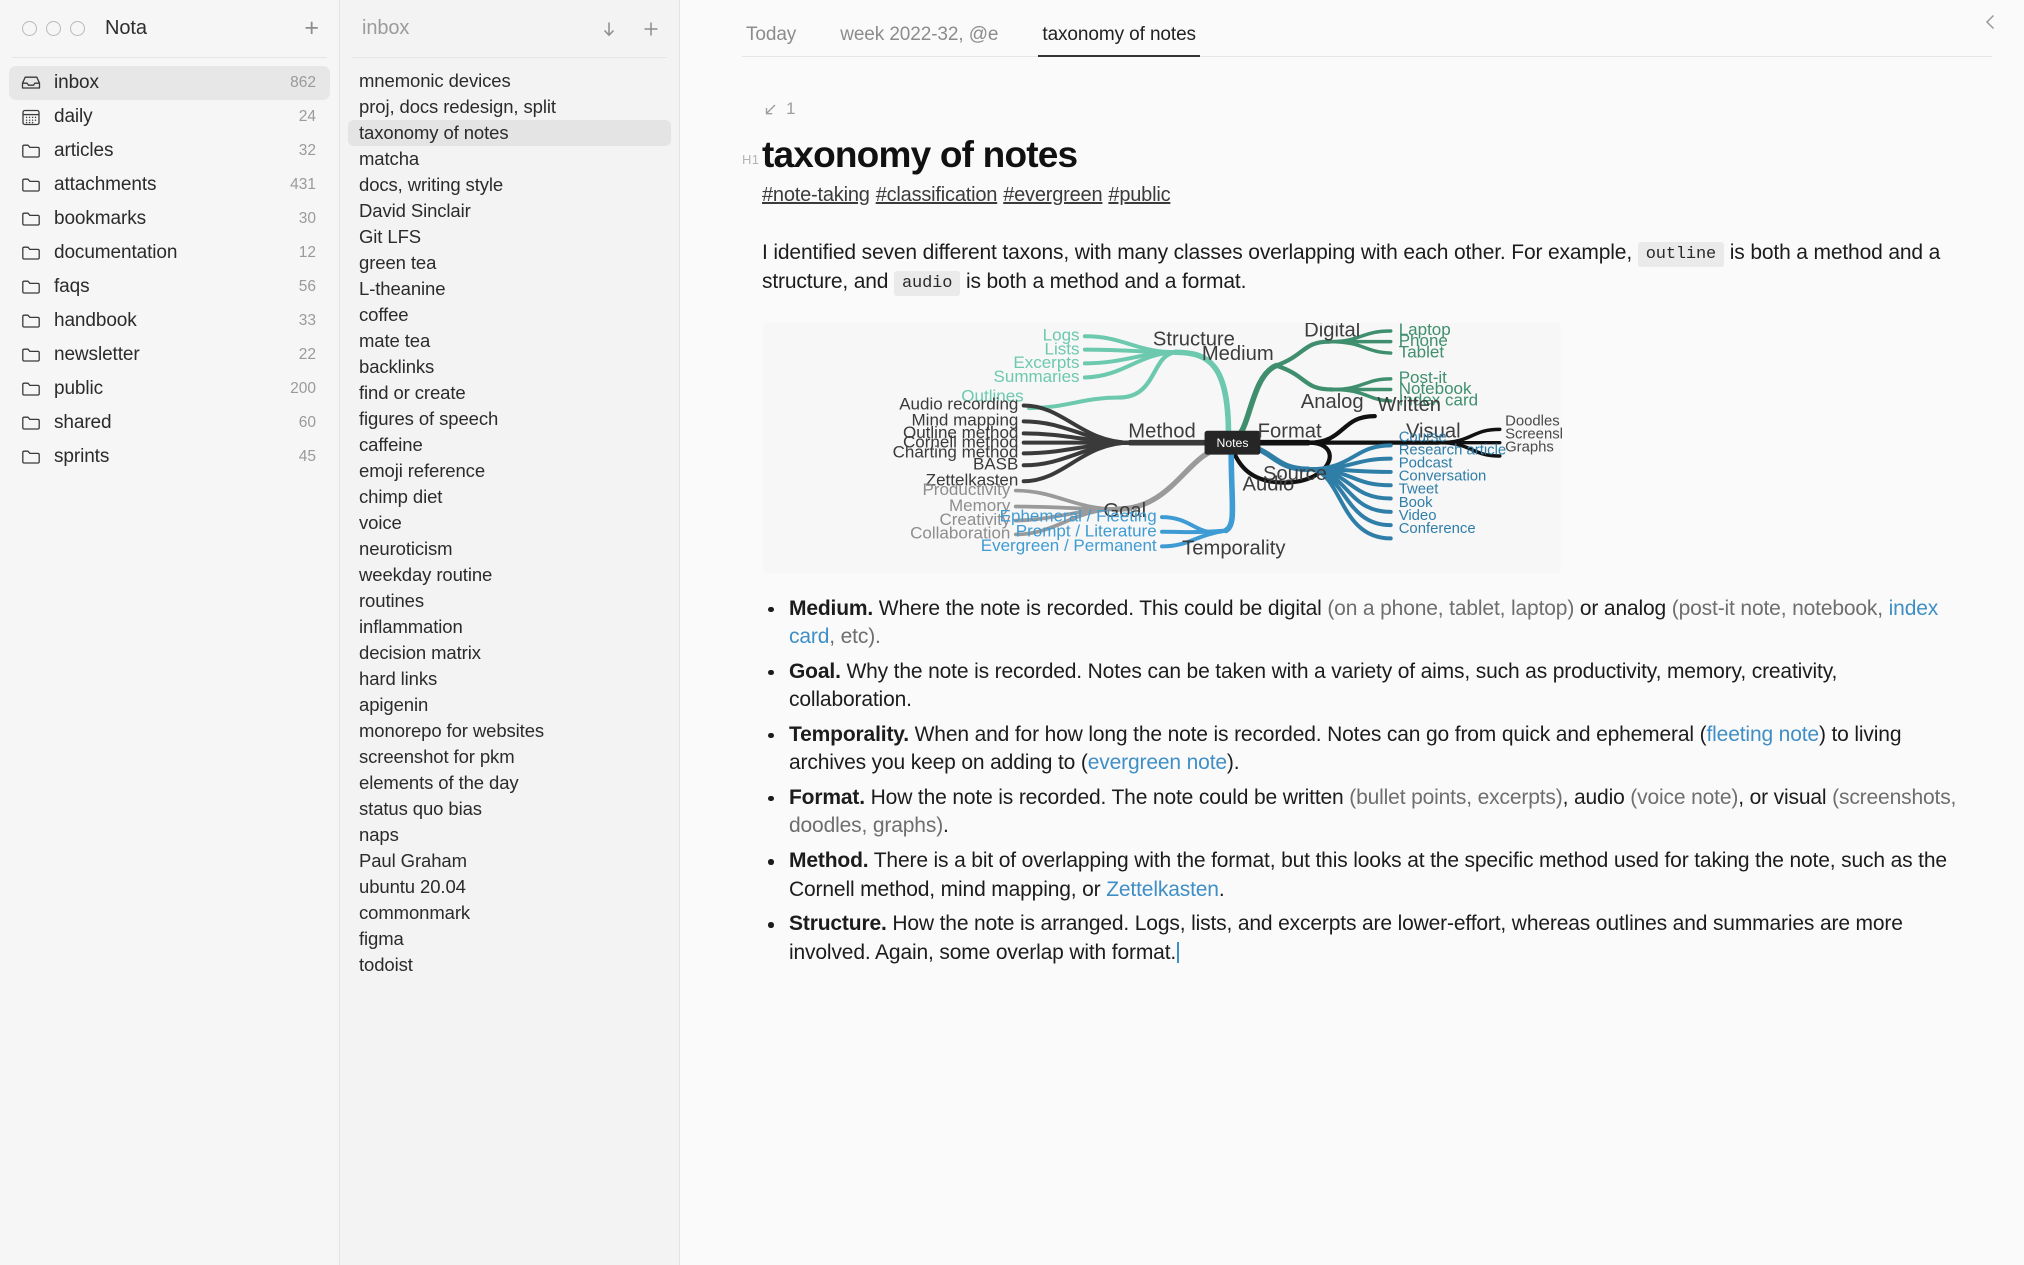 The height and width of the screenshot is (1265, 2024). What do you see at coordinates (1332, 332) in the screenshot?
I see `svg-text: Digital` at bounding box center [1332, 332].